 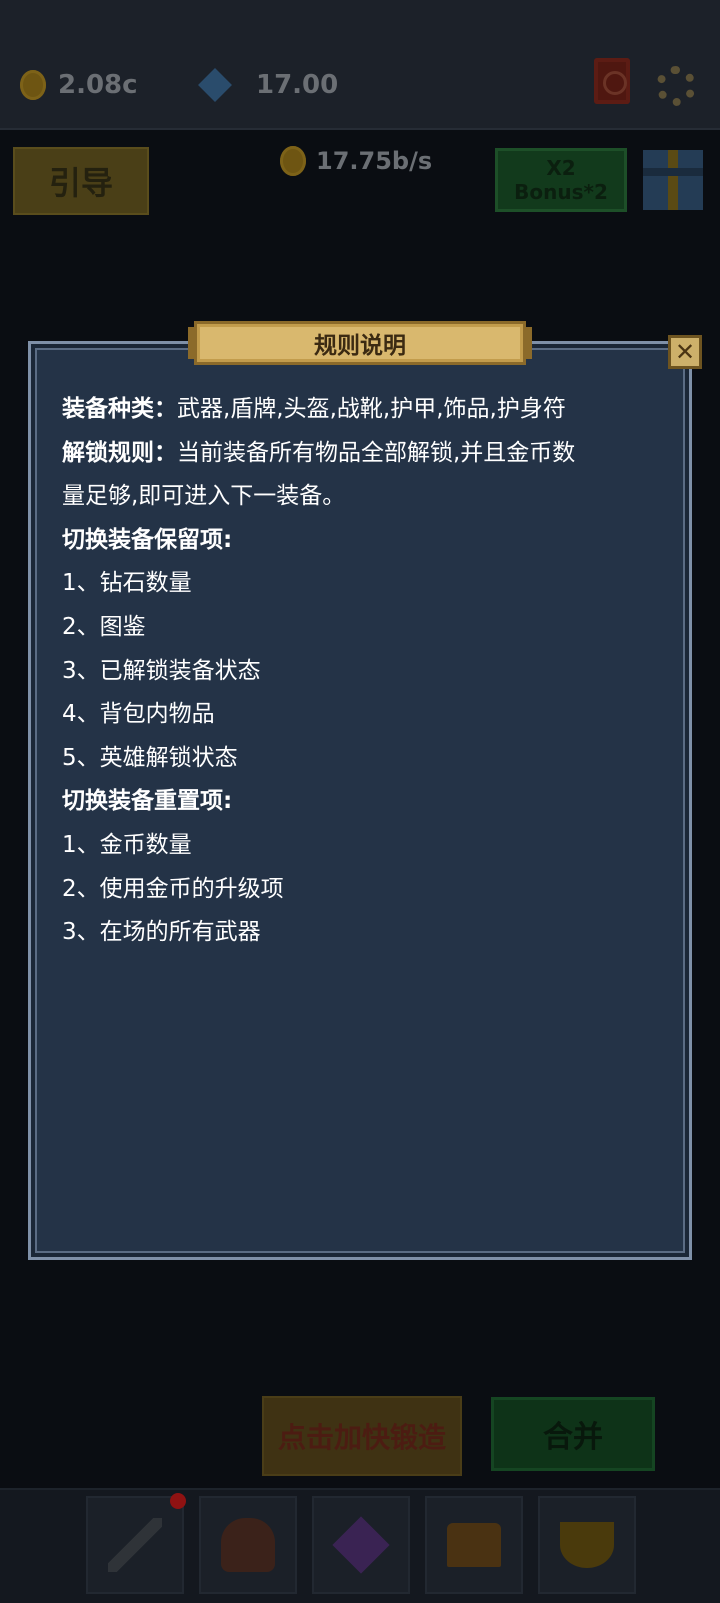 What do you see at coordinates (360, 346) in the screenshot?
I see `dialog-title: 规则说明` at bounding box center [360, 346].